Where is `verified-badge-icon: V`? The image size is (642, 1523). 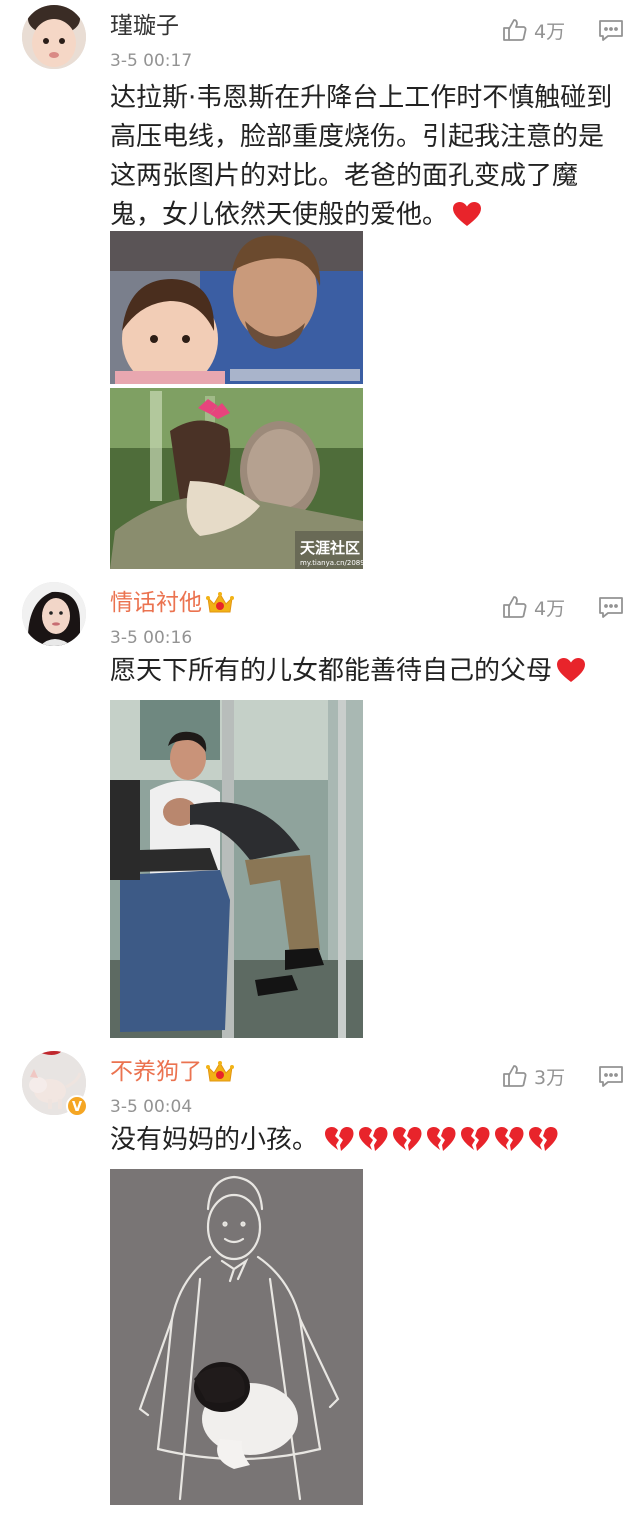 verified-badge-icon: V is located at coordinates (77, 1106).